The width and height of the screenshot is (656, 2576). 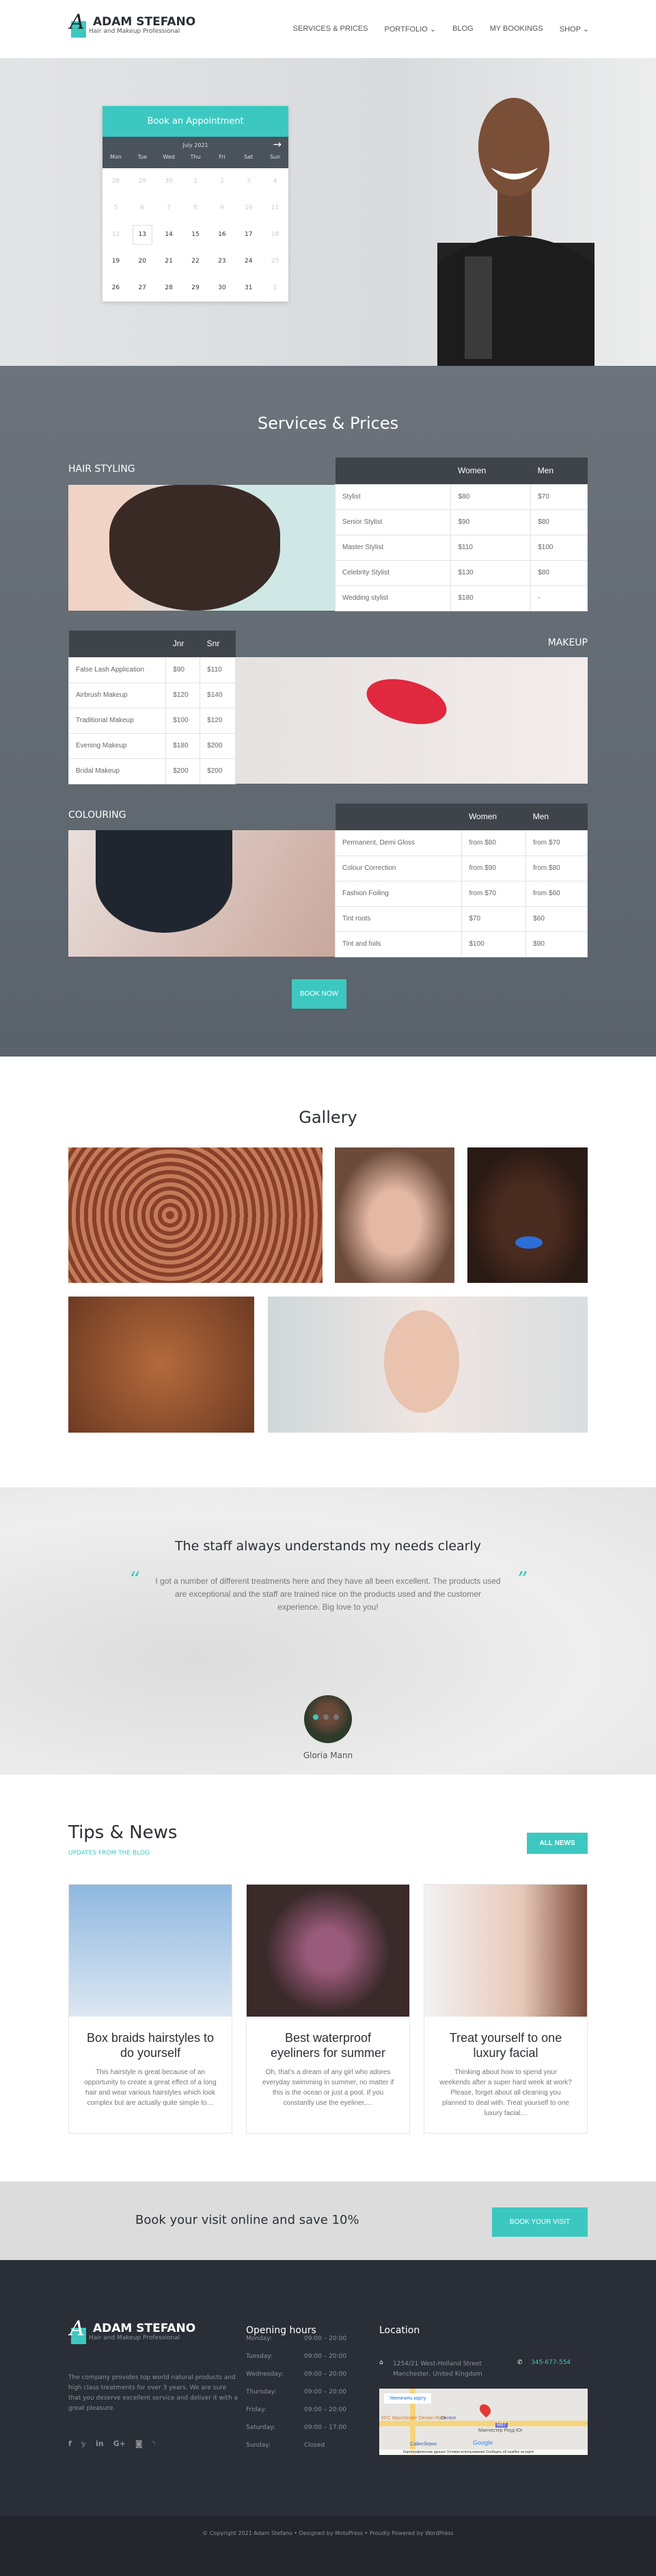 What do you see at coordinates (408, 2398) in the screenshot?
I see `enlarge-map-button: Увеличить карту` at bounding box center [408, 2398].